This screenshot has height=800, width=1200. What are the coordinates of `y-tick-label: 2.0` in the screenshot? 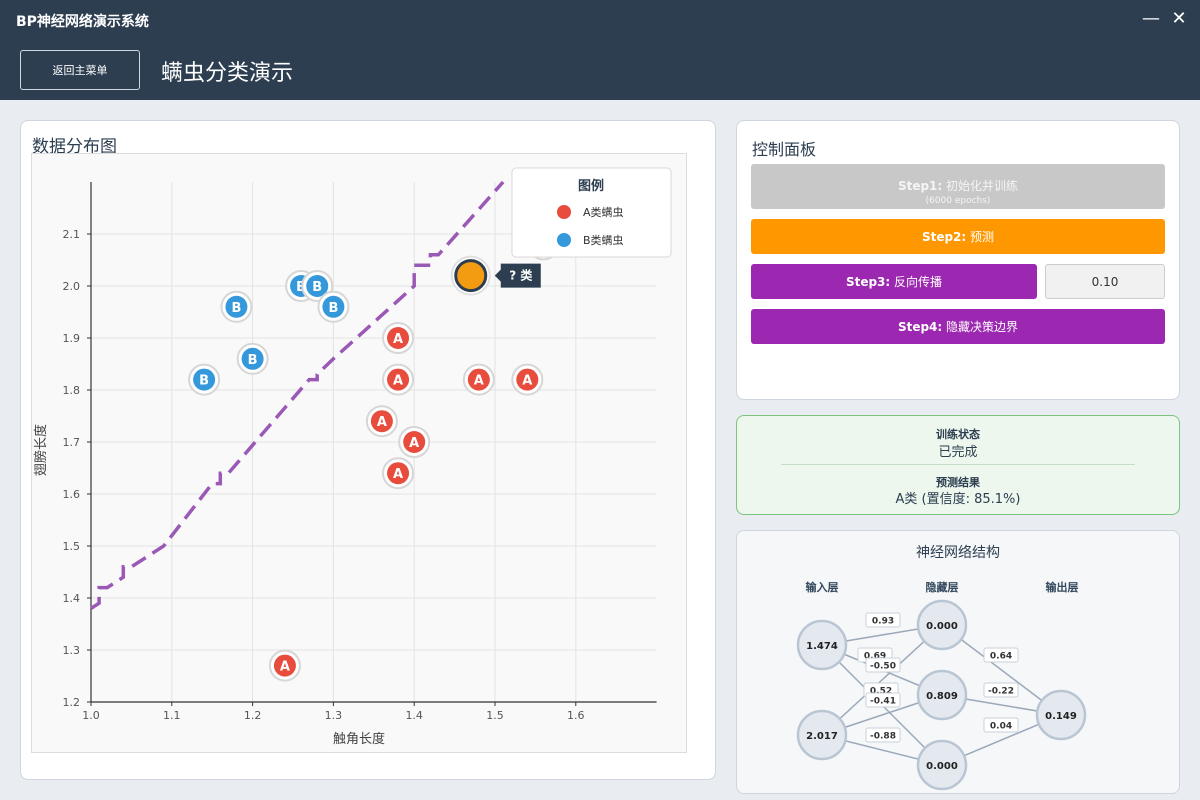 It's located at (72, 286).